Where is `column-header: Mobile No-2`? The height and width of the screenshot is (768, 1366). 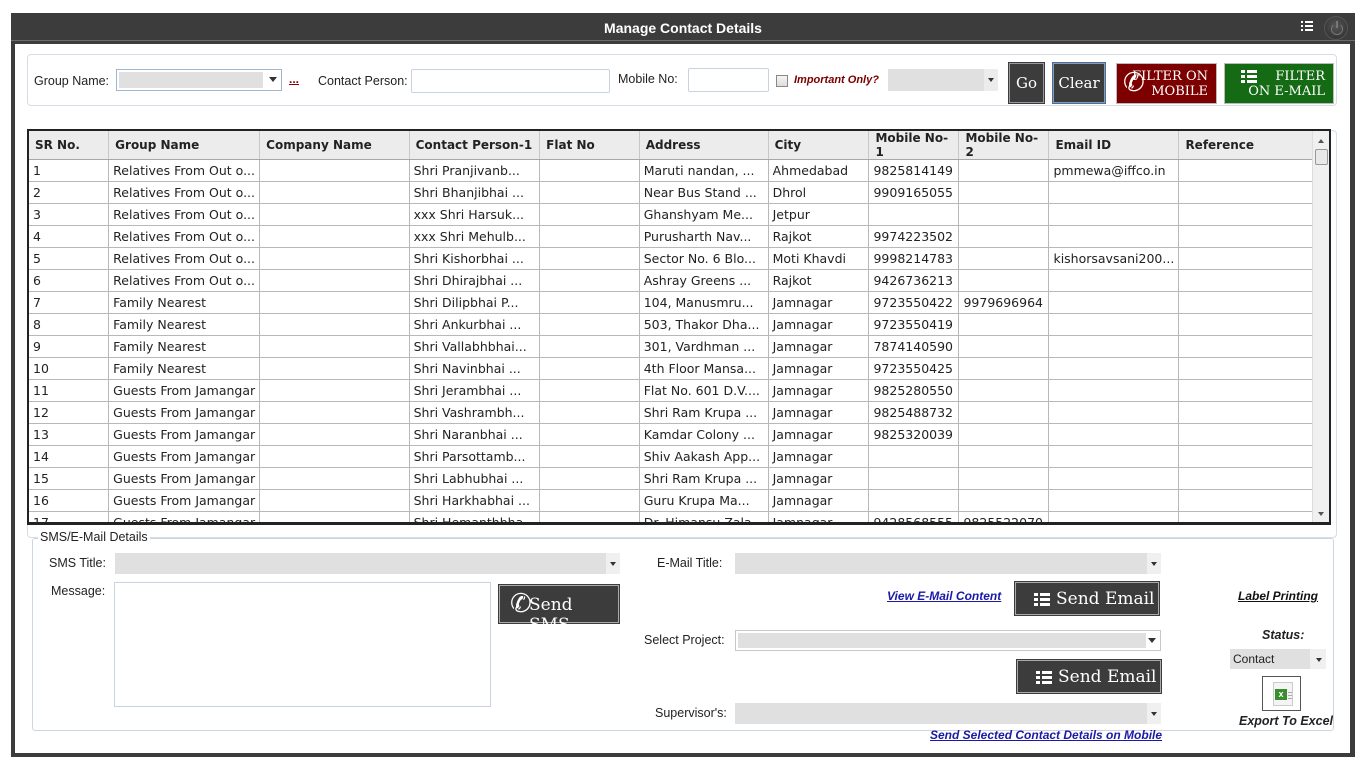 column-header: Mobile No-2 is located at coordinates (1004, 145).